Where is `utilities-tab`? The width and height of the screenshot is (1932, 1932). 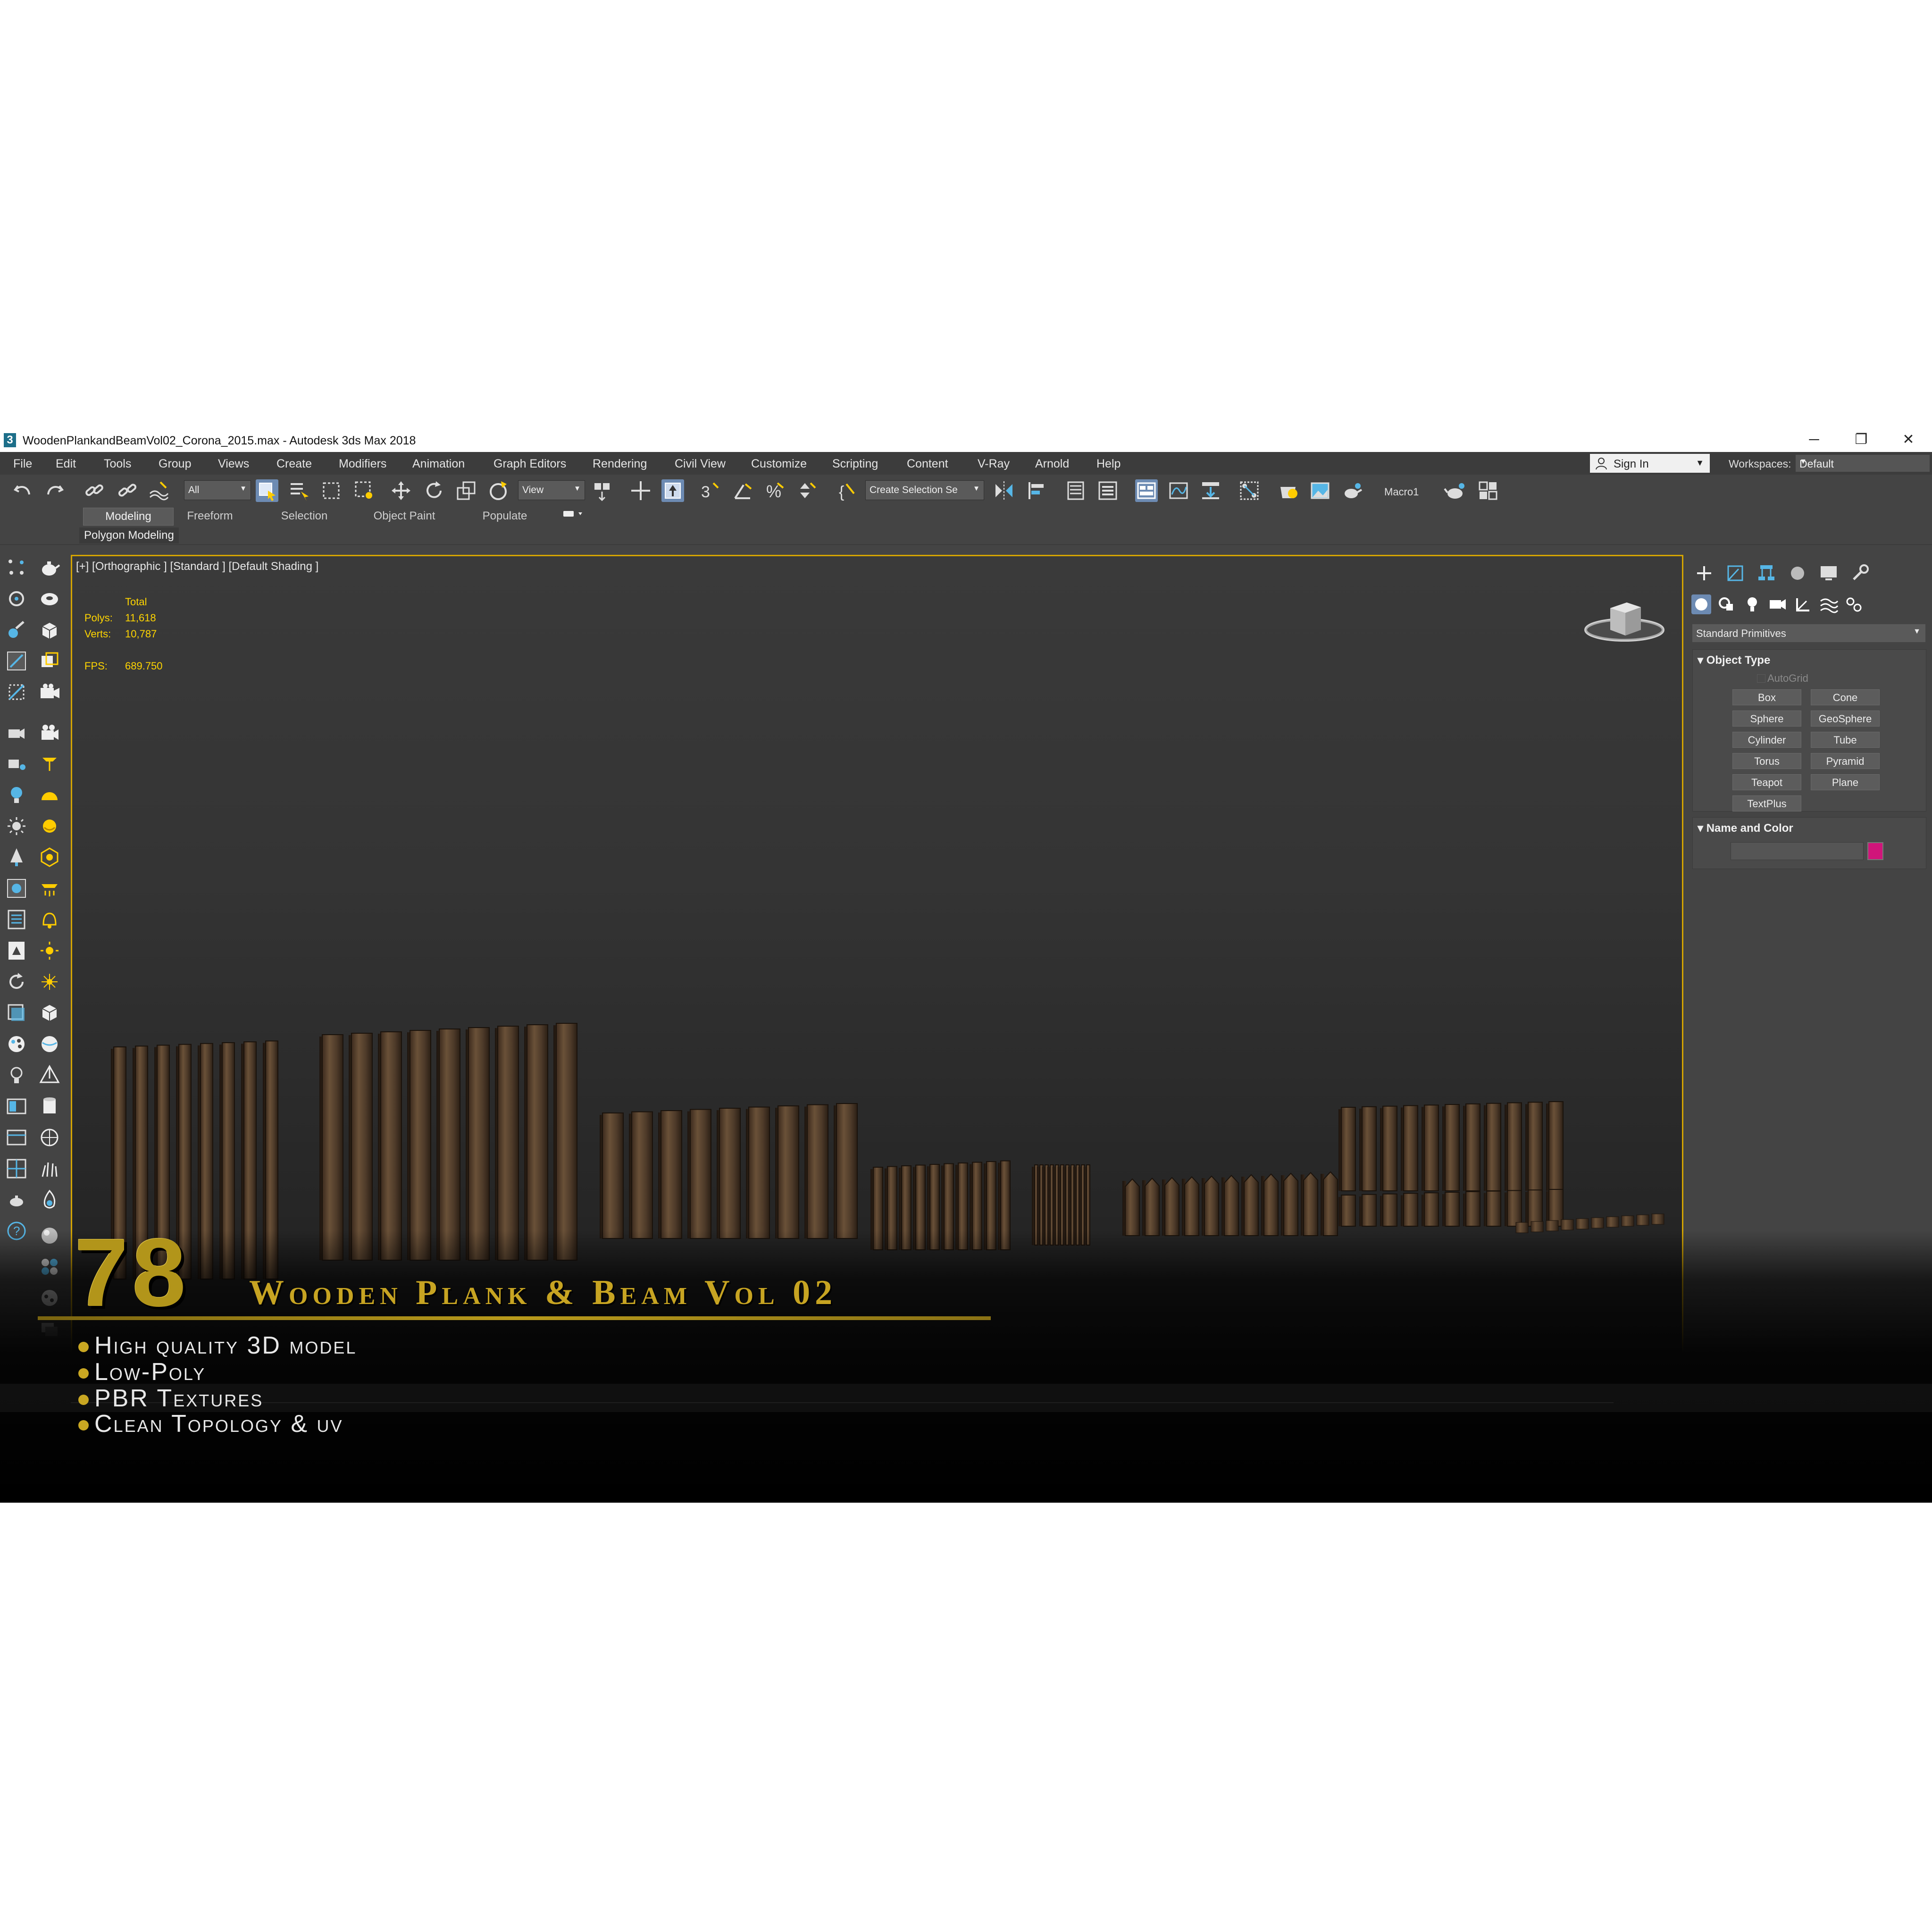 utilities-tab is located at coordinates (1860, 573).